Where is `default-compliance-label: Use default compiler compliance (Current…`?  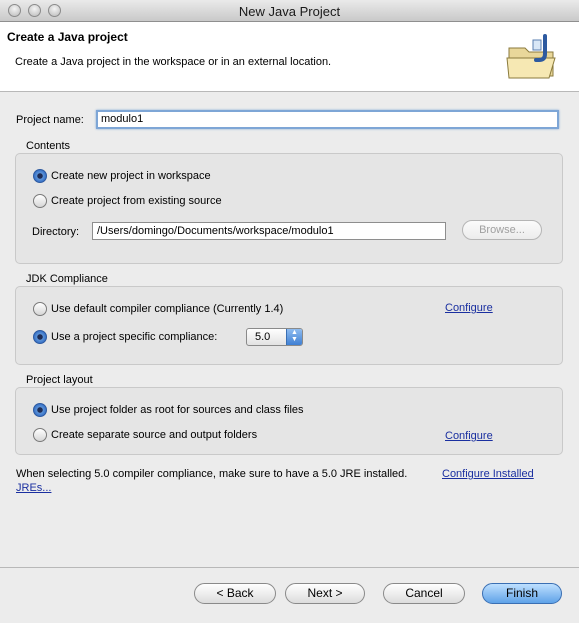 default-compliance-label: Use default compiler compliance (Current… is located at coordinates (167, 309).